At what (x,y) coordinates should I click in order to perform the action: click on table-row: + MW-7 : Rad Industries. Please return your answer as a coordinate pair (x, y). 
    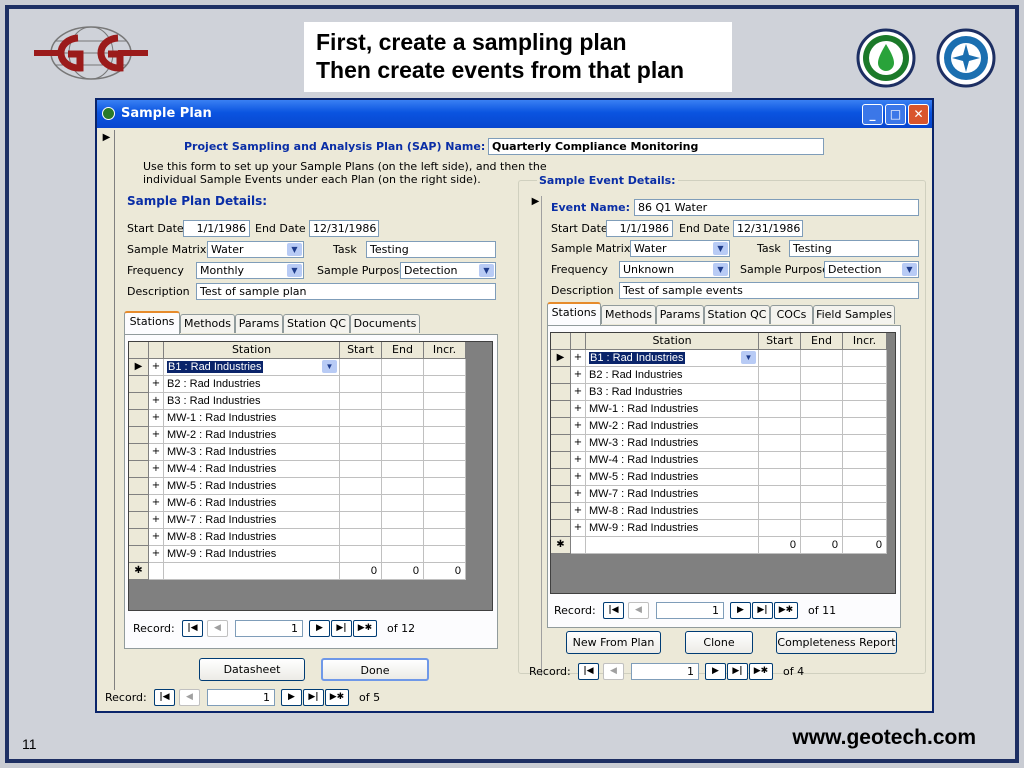
    Looking at the image, I should click on (297, 520).